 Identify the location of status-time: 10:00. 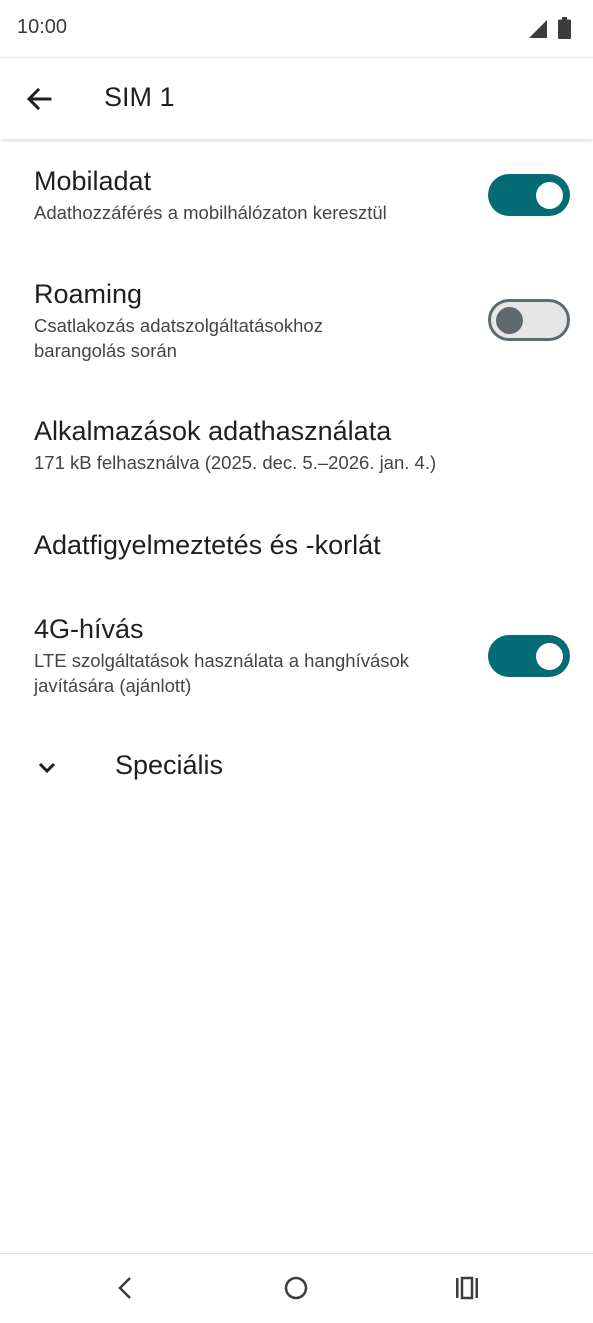
(42, 27).